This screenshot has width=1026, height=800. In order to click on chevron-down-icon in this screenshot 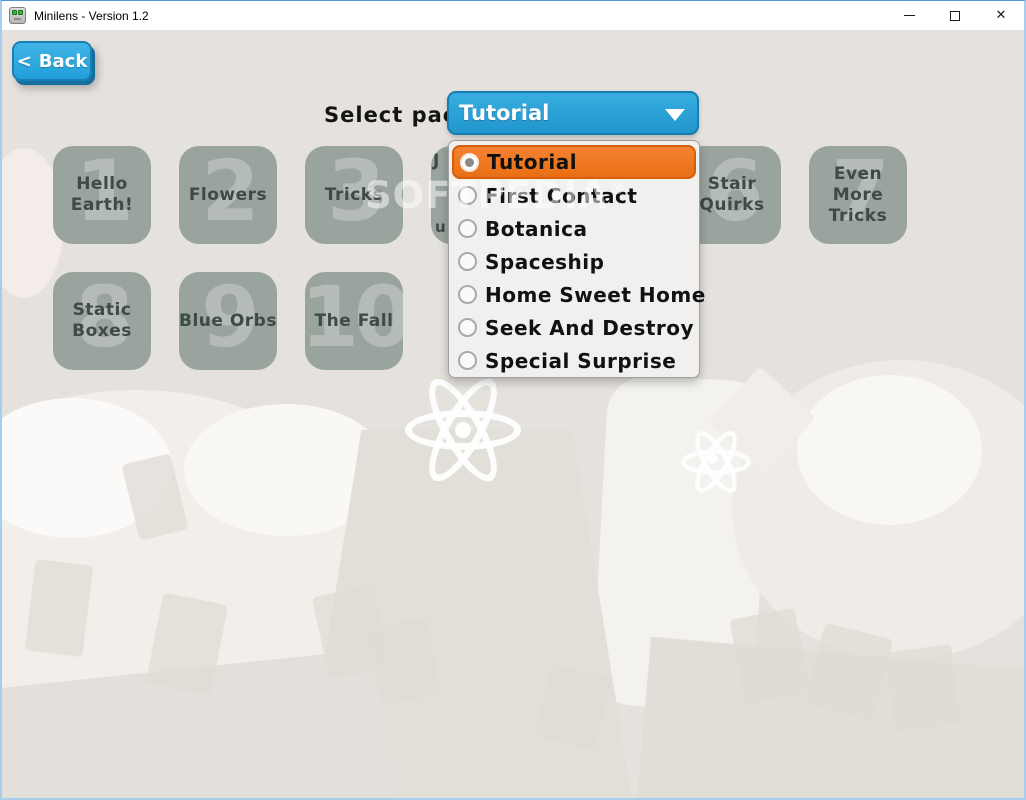, I will do `click(675, 115)`.